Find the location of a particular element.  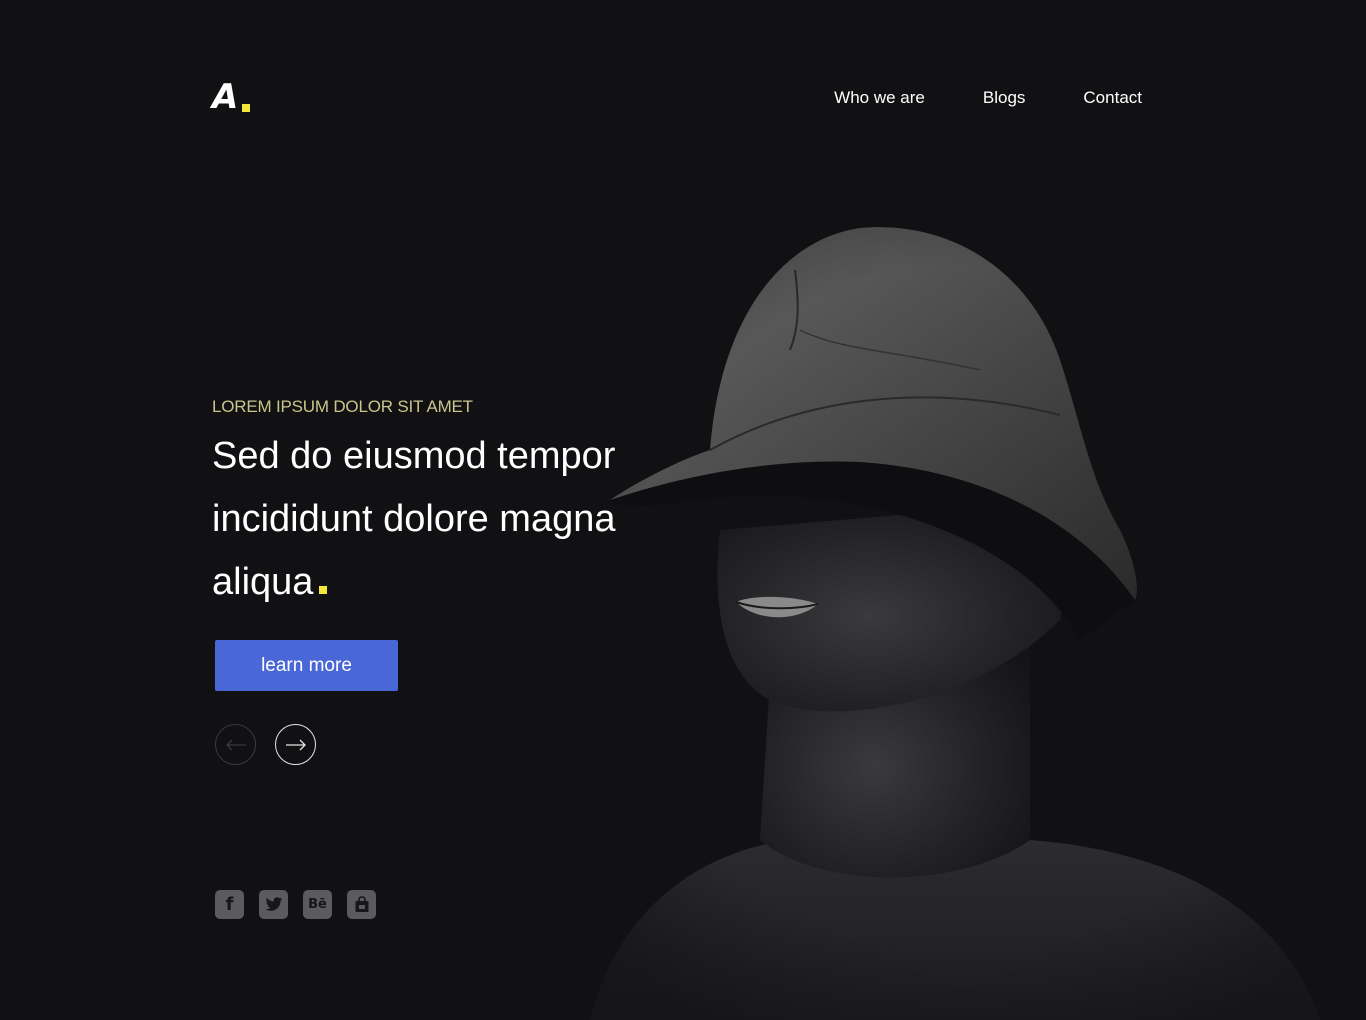

store-icon is located at coordinates (361, 904).